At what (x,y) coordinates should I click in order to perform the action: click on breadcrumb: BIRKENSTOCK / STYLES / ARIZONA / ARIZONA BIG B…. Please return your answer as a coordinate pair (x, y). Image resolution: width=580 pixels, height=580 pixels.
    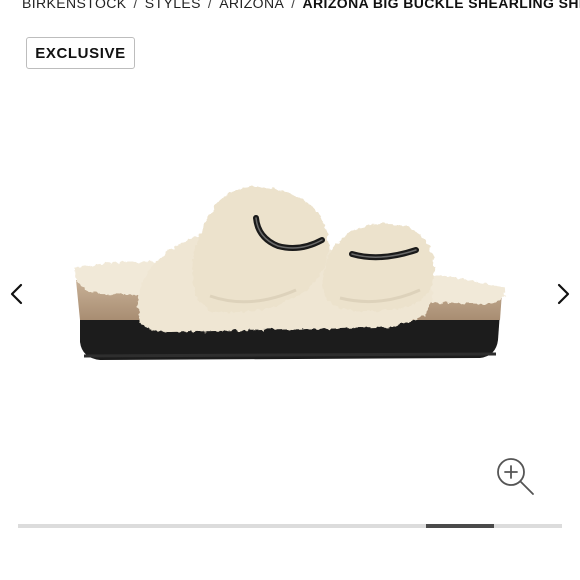
    Looking at the image, I should click on (301, 6).